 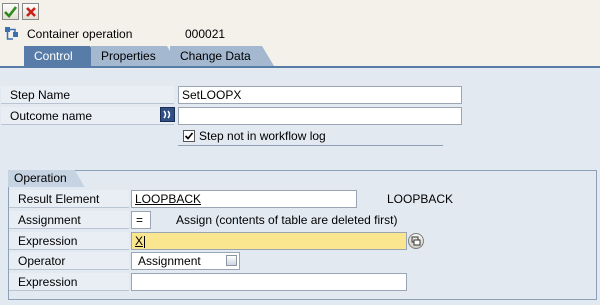 What do you see at coordinates (141, 220) in the screenshot?
I see `assignment-field: =` at bounding box center [141, 220].